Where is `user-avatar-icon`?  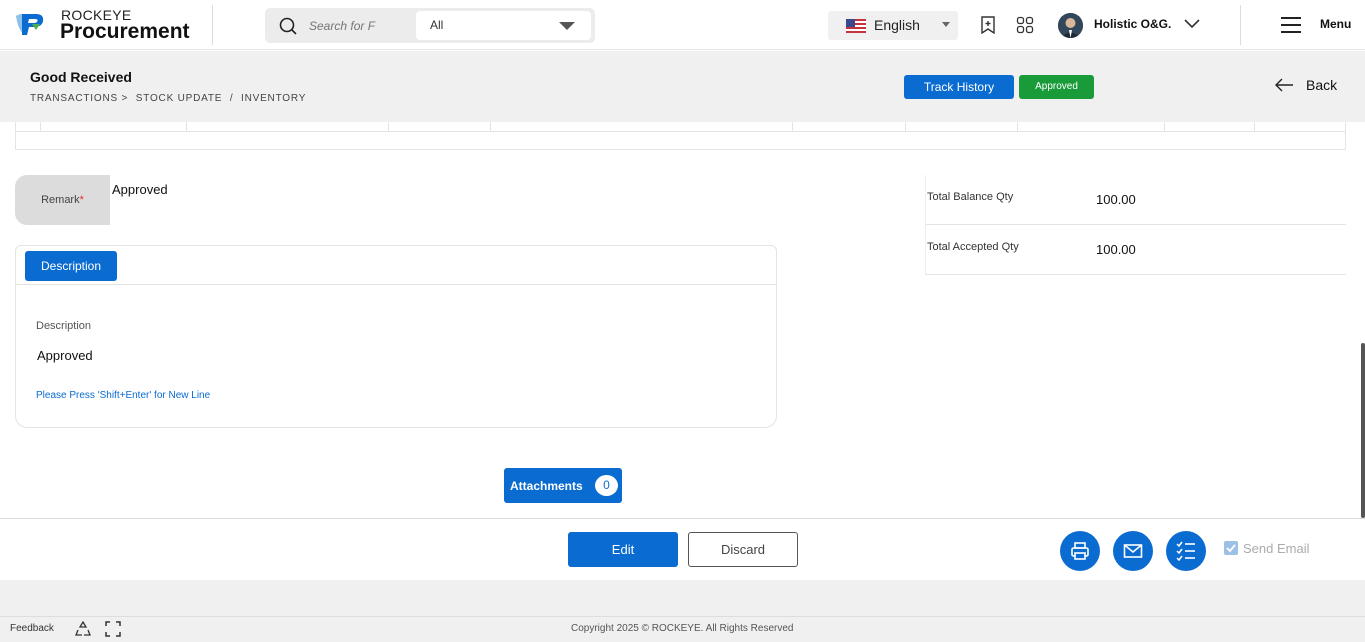
user-avatar-icon is located at coordinates (1070, 25).